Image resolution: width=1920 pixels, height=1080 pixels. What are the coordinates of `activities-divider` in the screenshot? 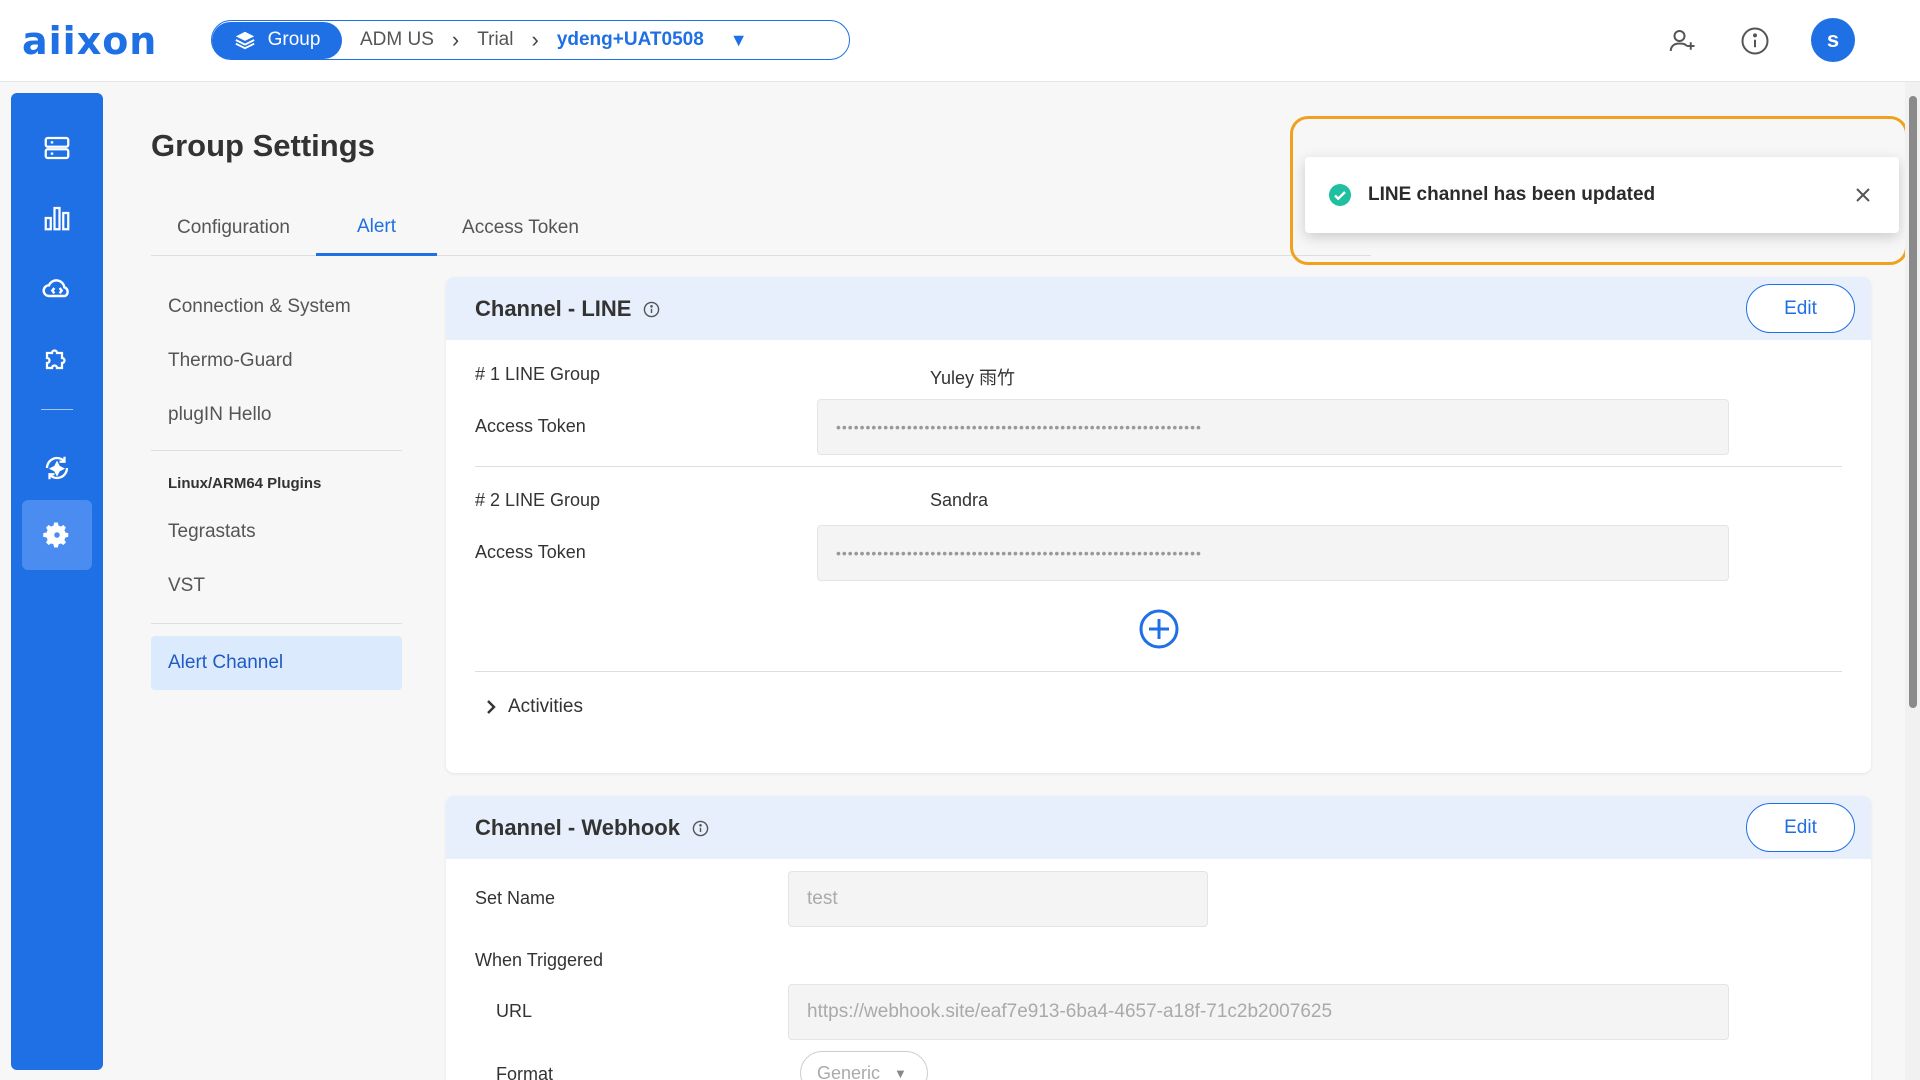 It's located at (1158, 671).